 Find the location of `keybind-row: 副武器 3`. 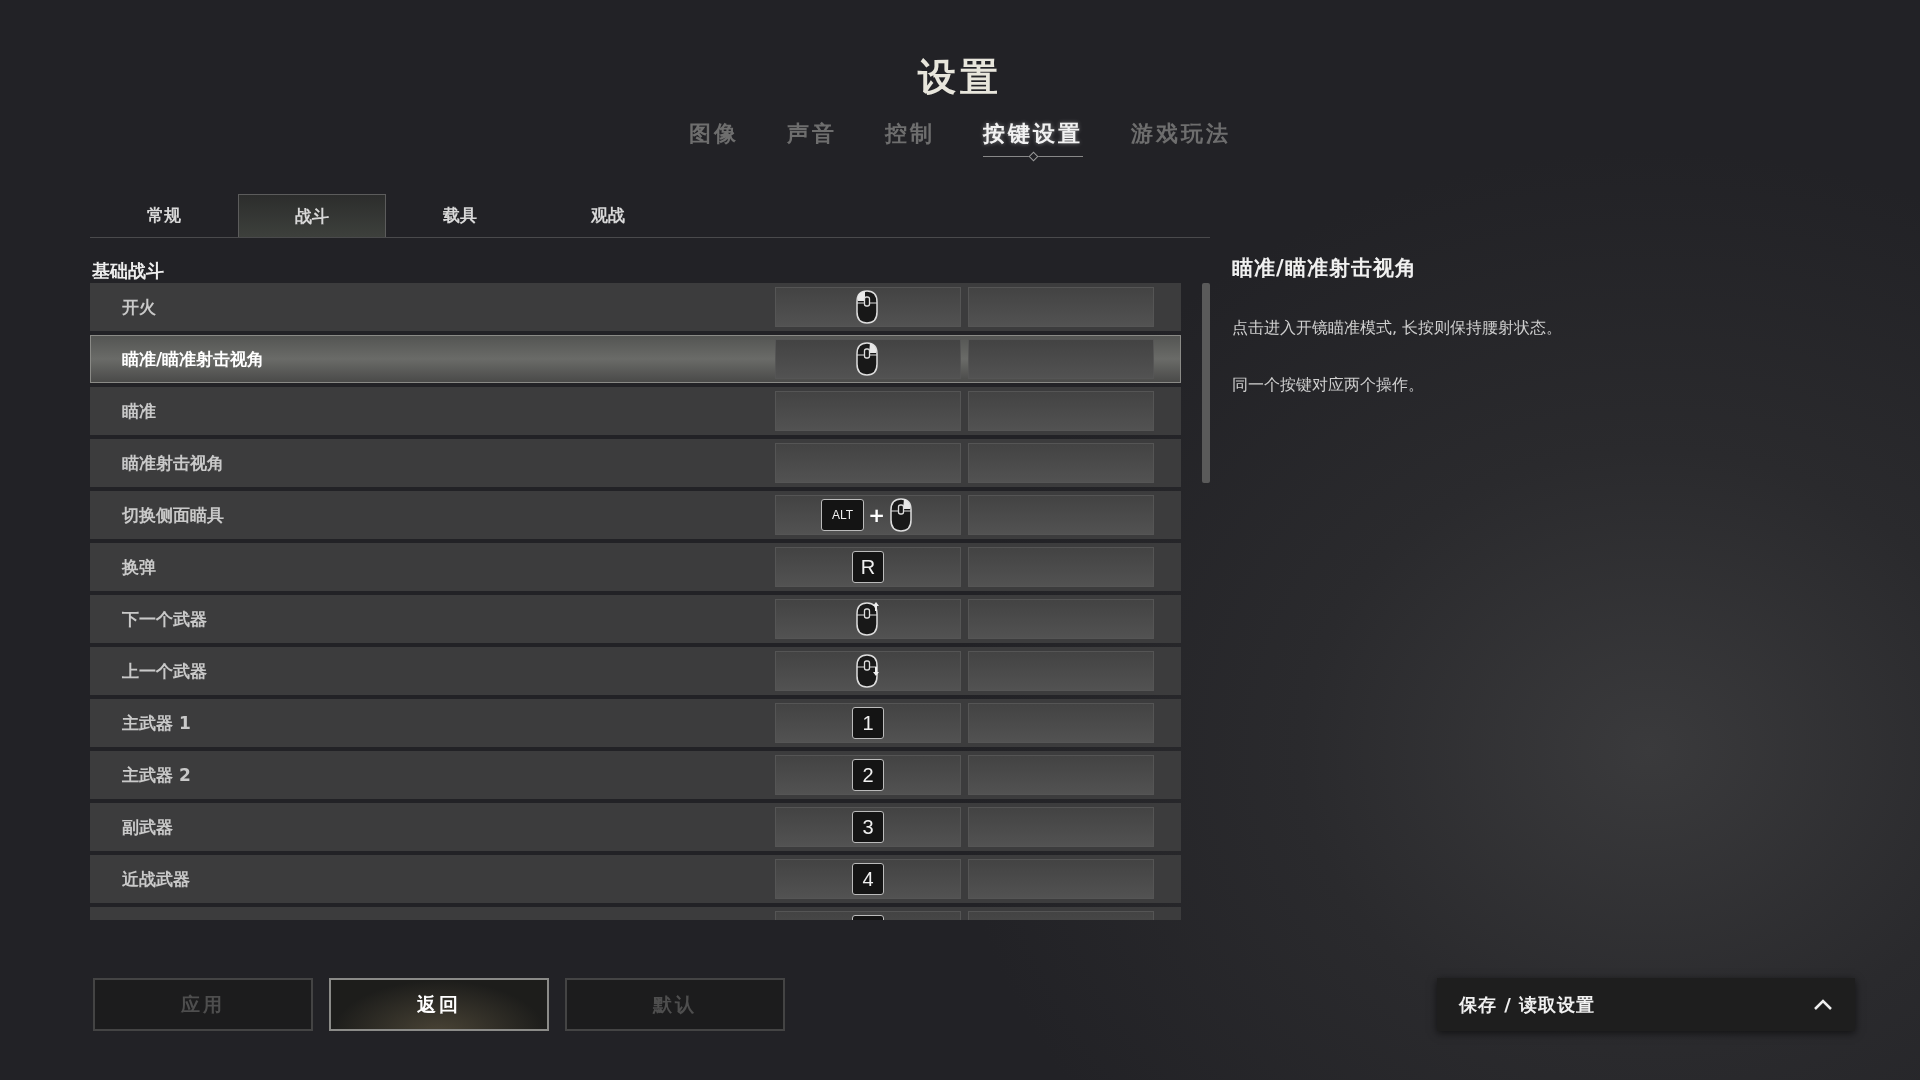

keybind-row: 副武器 3 is located at coordinates (635, 827).